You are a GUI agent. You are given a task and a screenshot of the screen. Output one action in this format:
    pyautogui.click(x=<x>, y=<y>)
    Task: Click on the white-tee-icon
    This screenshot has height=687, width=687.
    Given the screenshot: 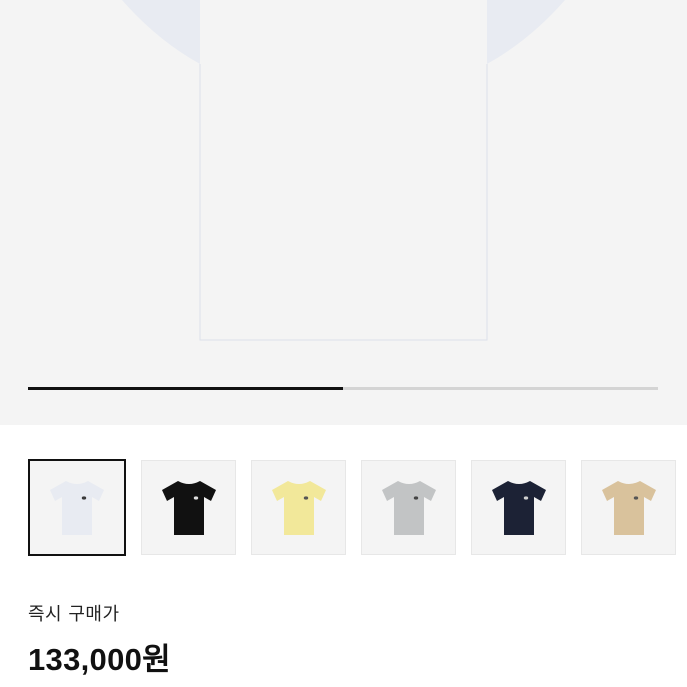 What is the action you would take?
    pyautogui.click(x=77, y=507)
    